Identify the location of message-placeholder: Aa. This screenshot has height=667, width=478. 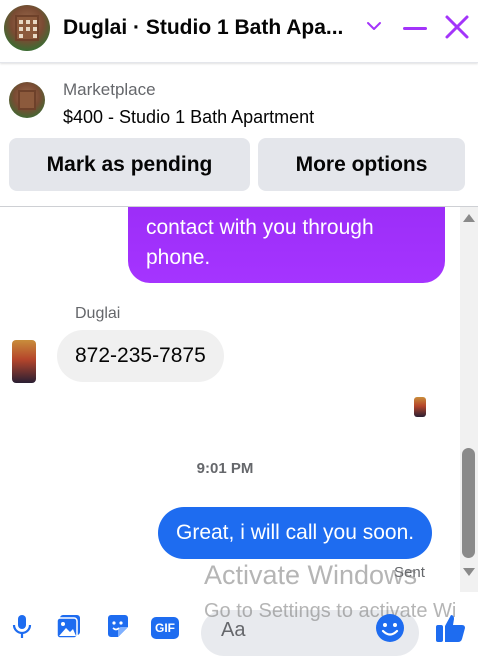
(233, 630).